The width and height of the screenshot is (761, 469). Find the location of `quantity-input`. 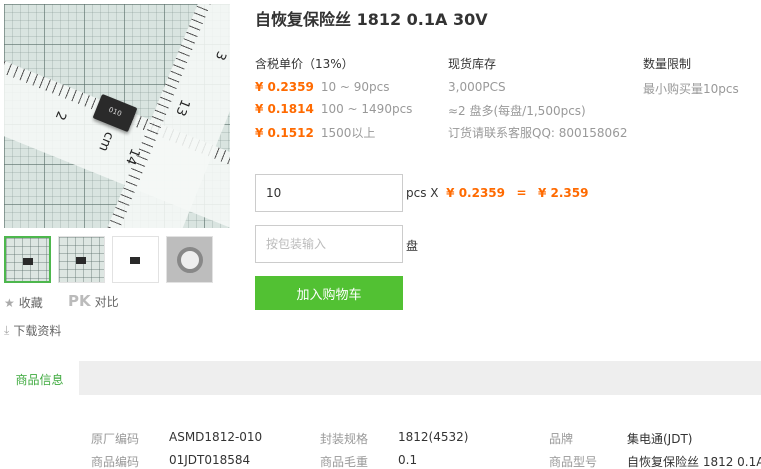

quantity-input is located at coordinates (329, 193).